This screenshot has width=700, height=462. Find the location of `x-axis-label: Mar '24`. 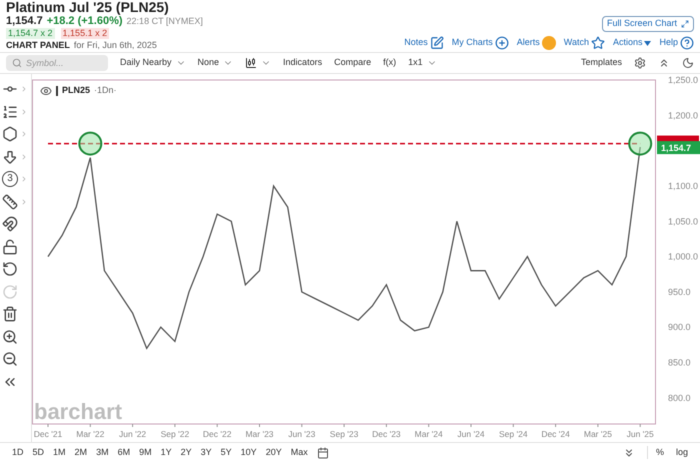

x-axis-label: Mar '24 is located at coordinates (428, 434).